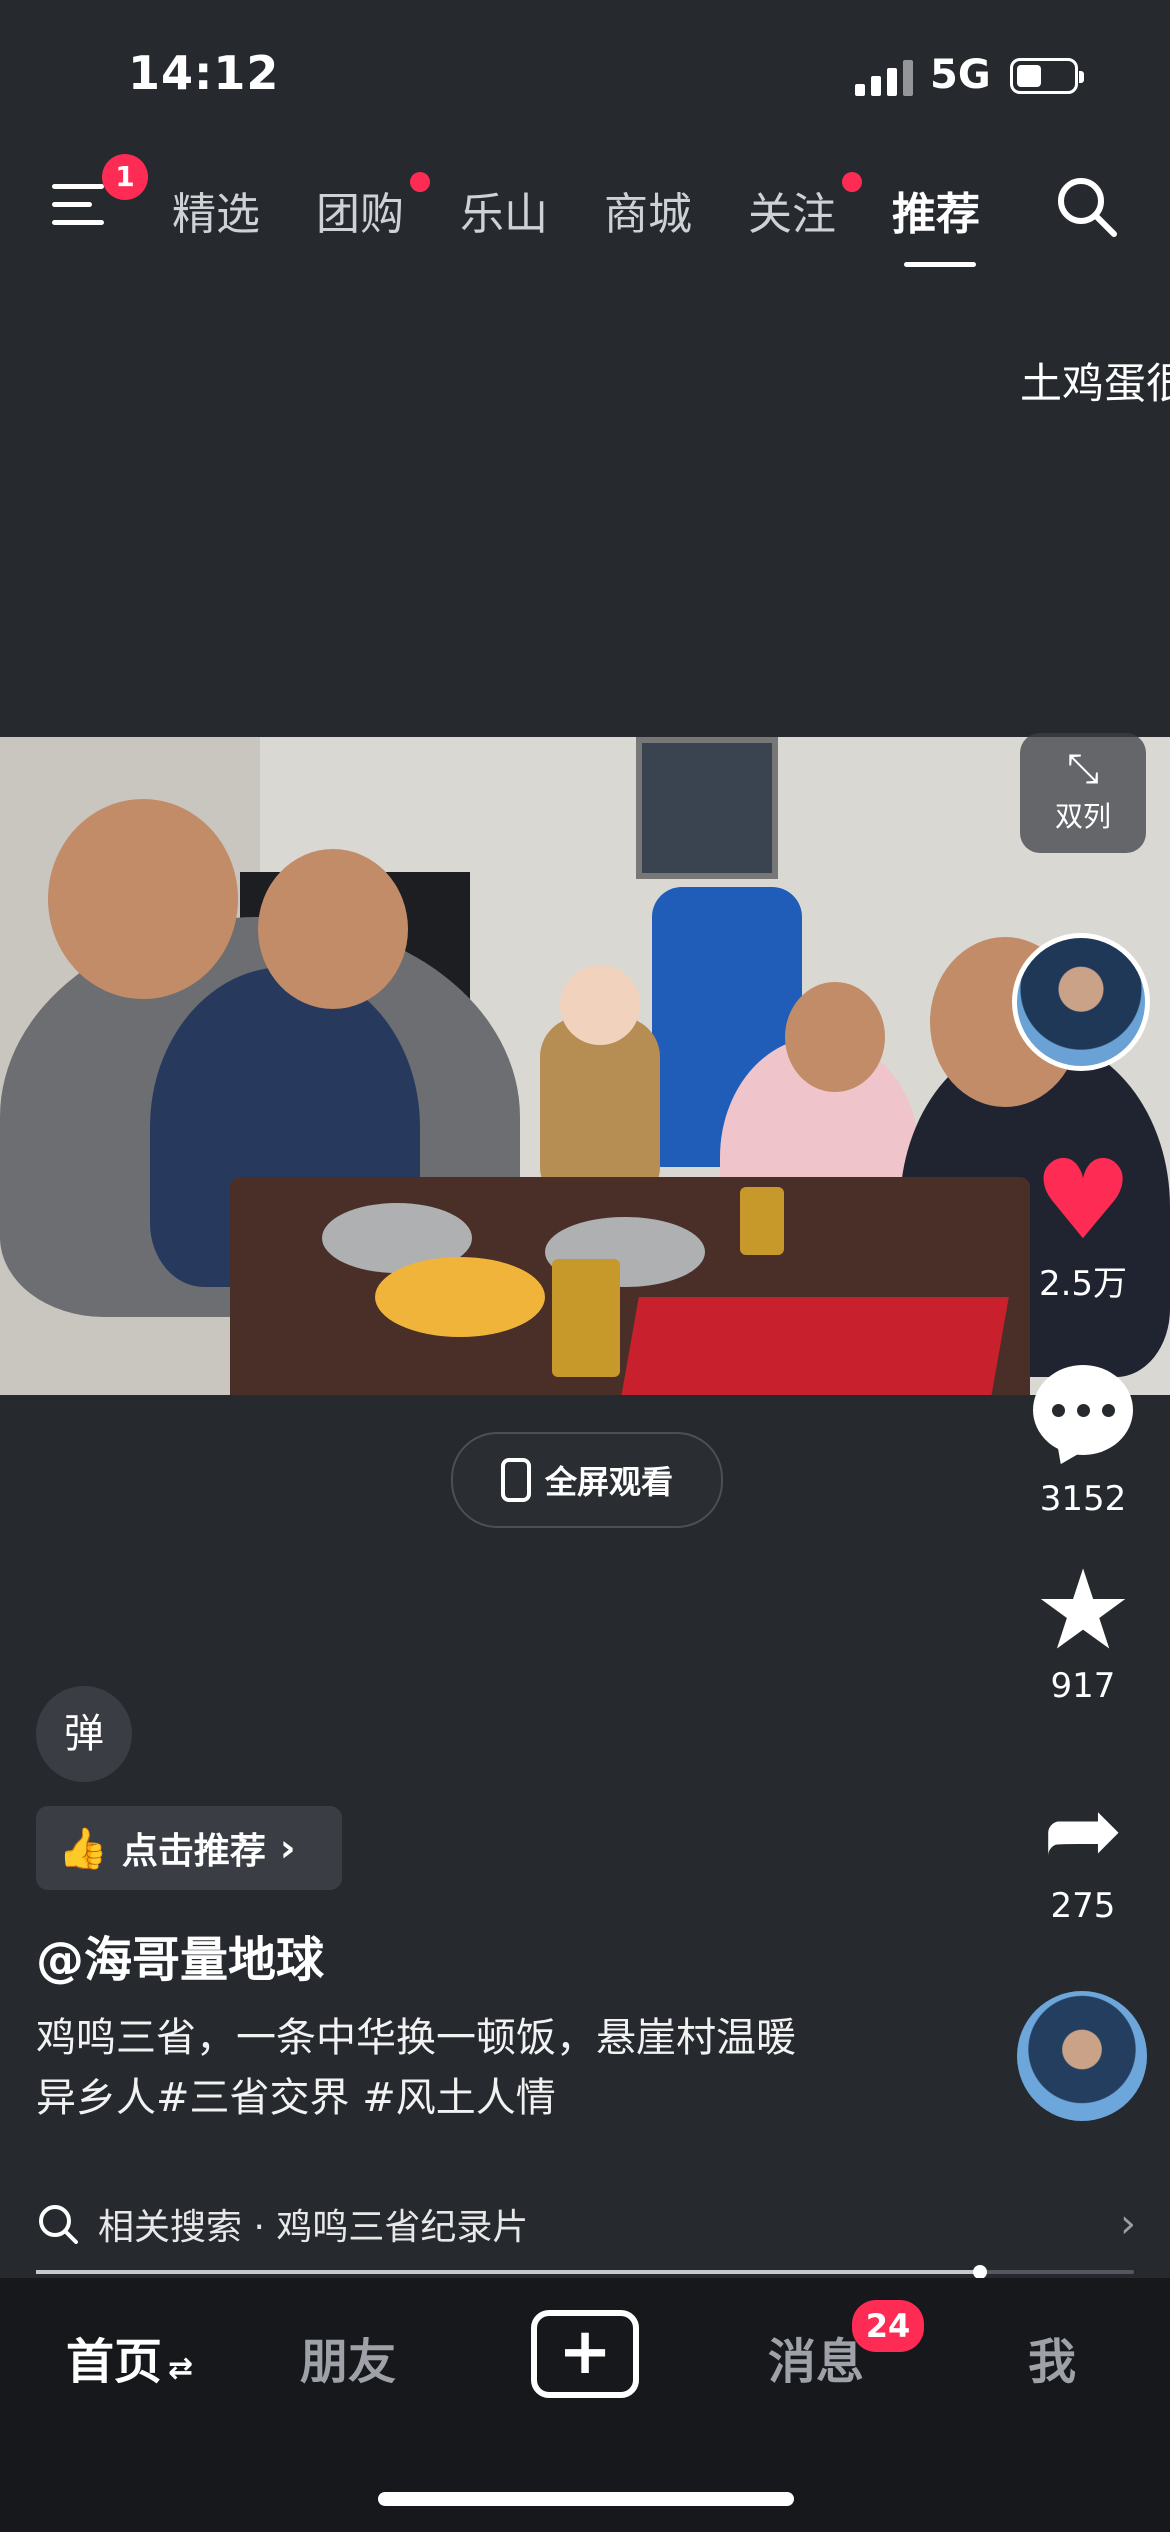  I want to click on share-button: ➦ 275, so click(1083, 1853).